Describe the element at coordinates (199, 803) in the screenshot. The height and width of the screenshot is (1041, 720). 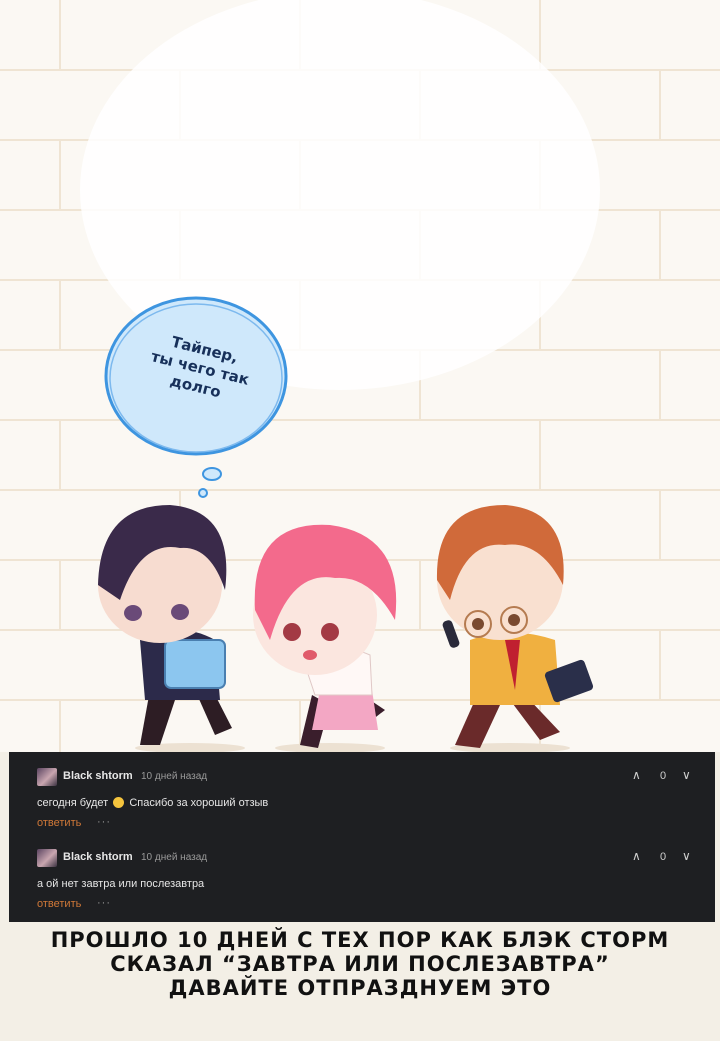
I see `comment-text-part: Спасибо за хороший отзыв` at that location.